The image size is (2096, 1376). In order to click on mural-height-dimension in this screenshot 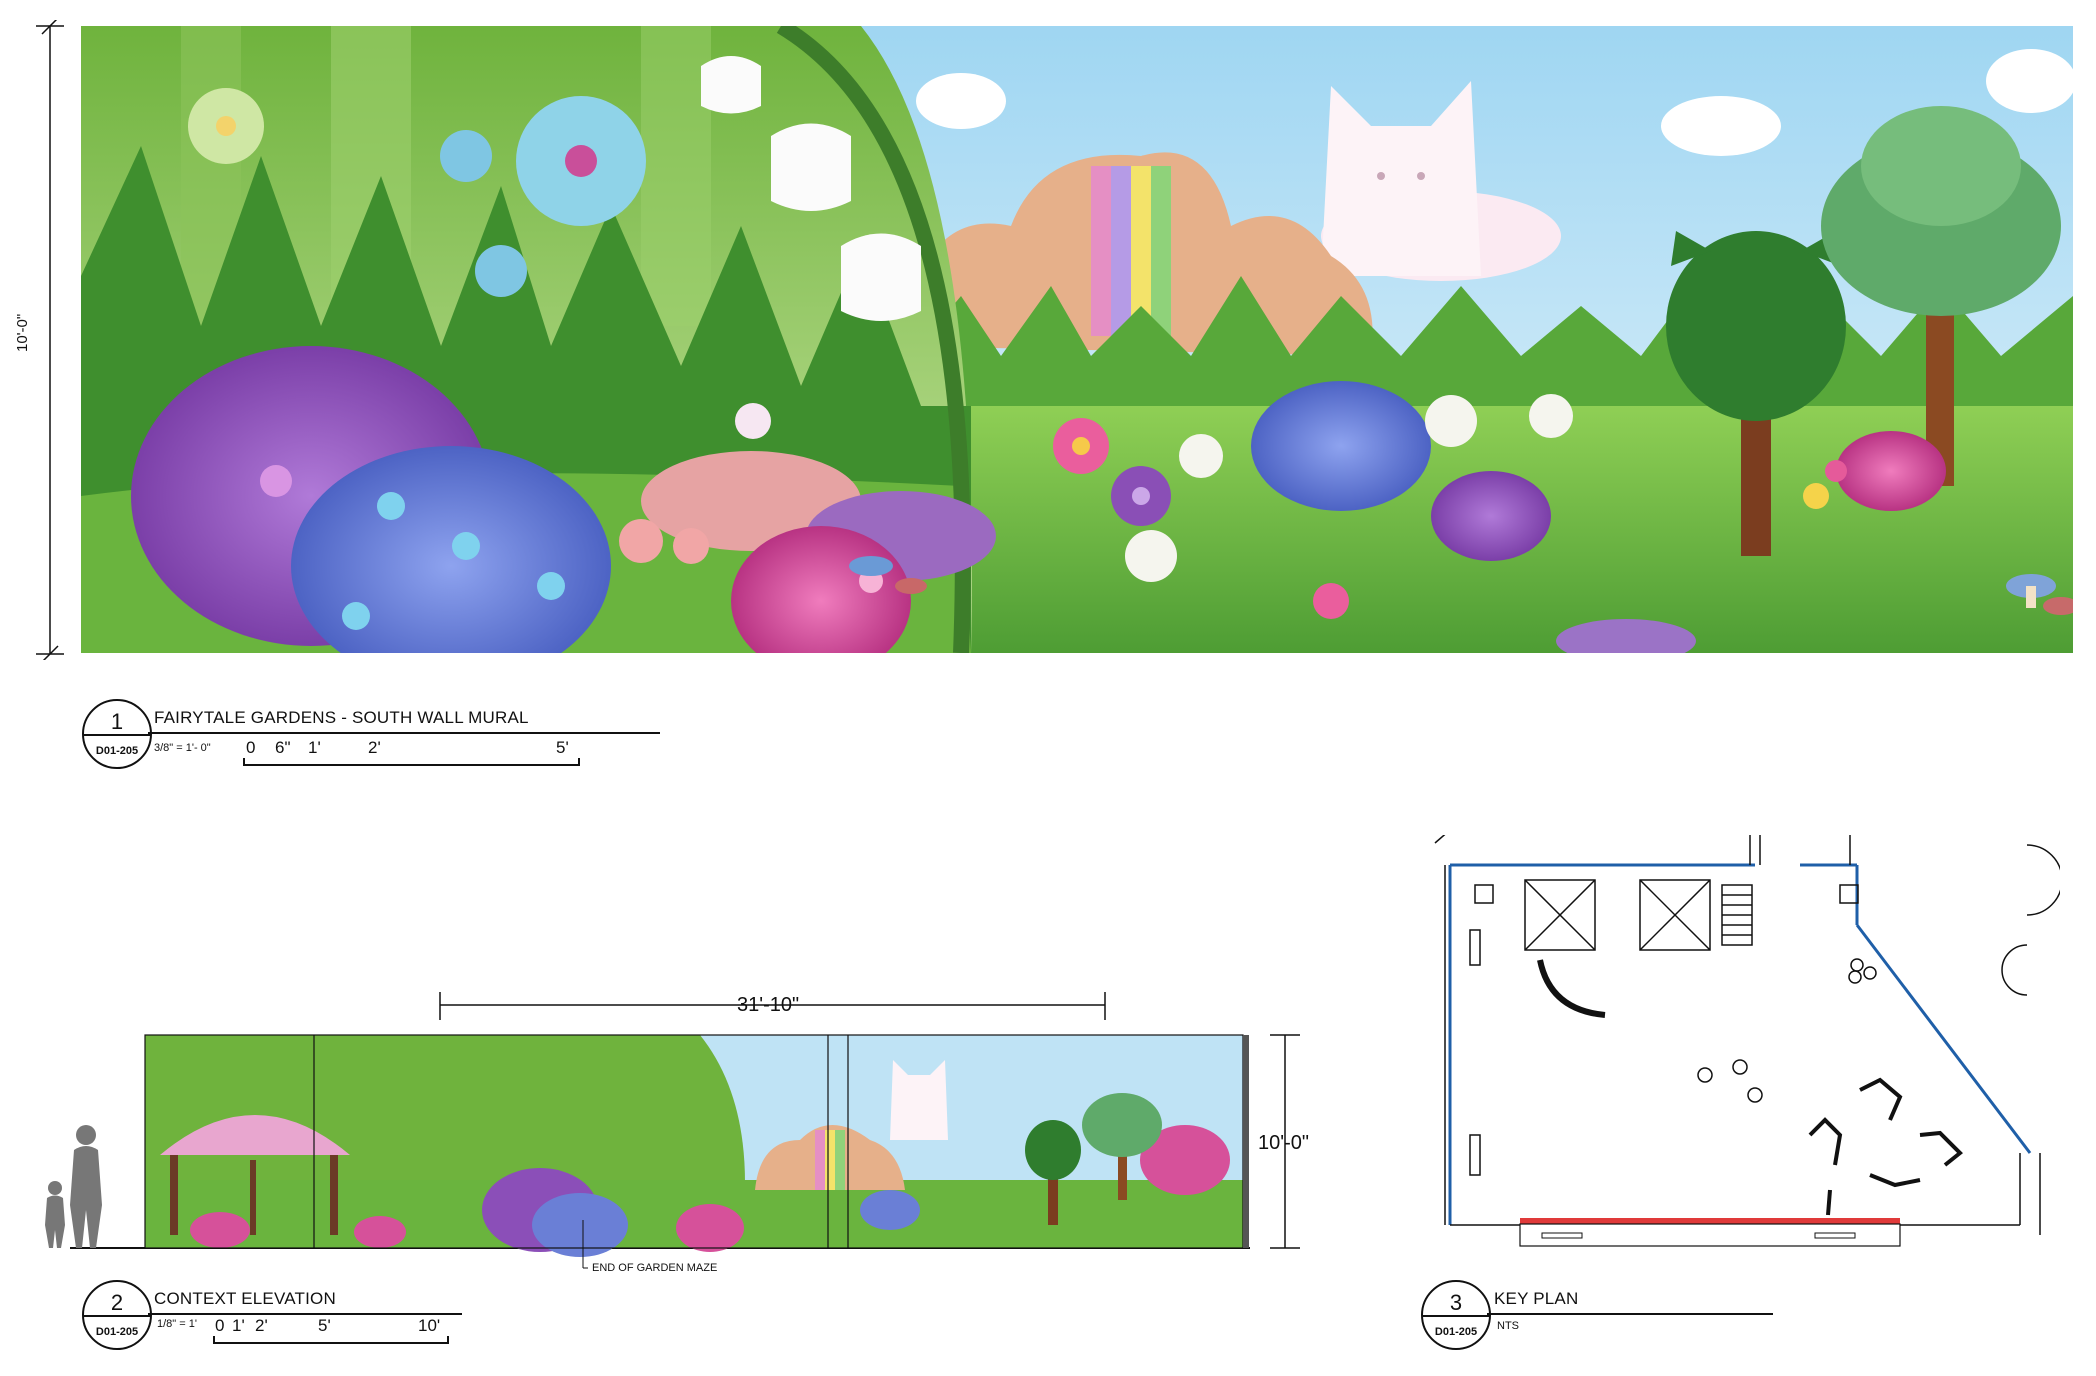, I will do `click(50, 340)`.